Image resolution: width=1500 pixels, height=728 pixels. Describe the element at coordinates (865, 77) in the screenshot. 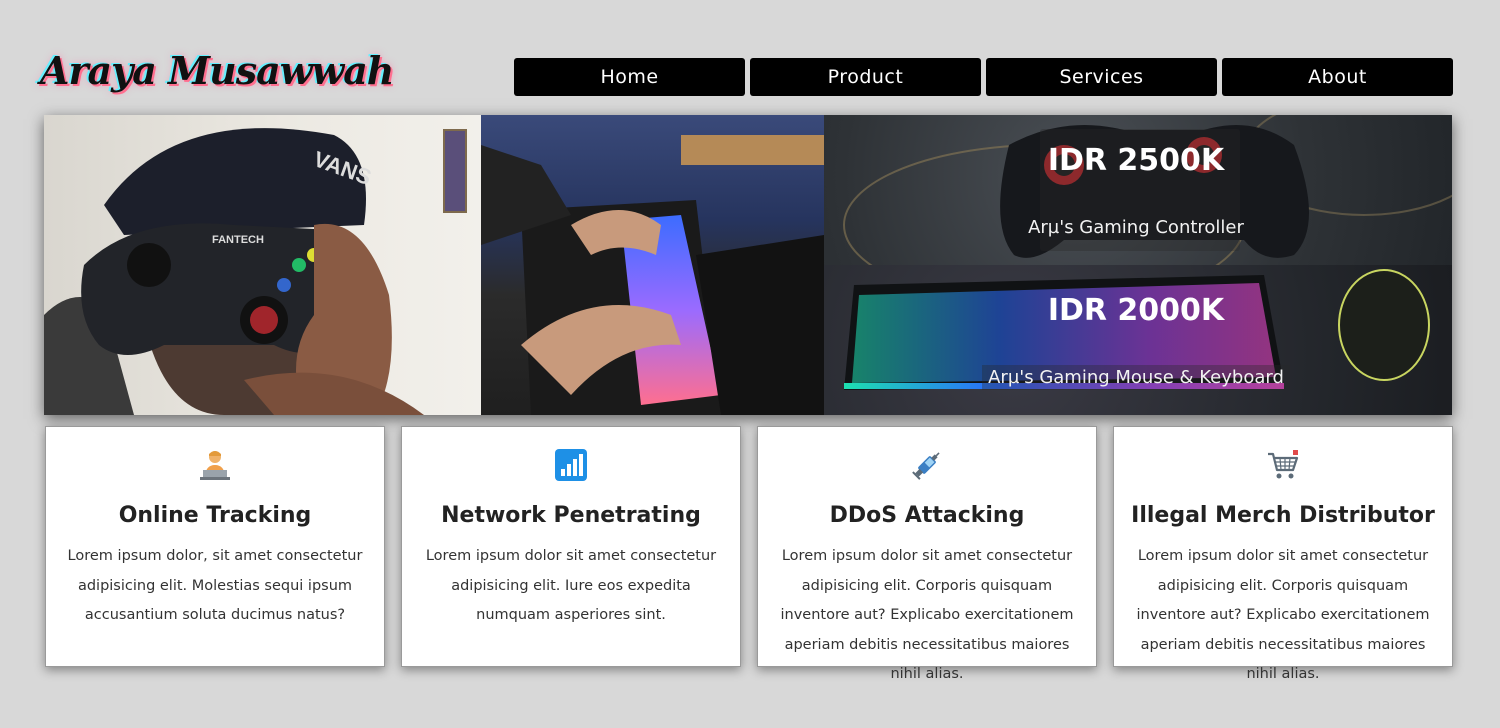

I see `nav-product-button: Product` at that location.